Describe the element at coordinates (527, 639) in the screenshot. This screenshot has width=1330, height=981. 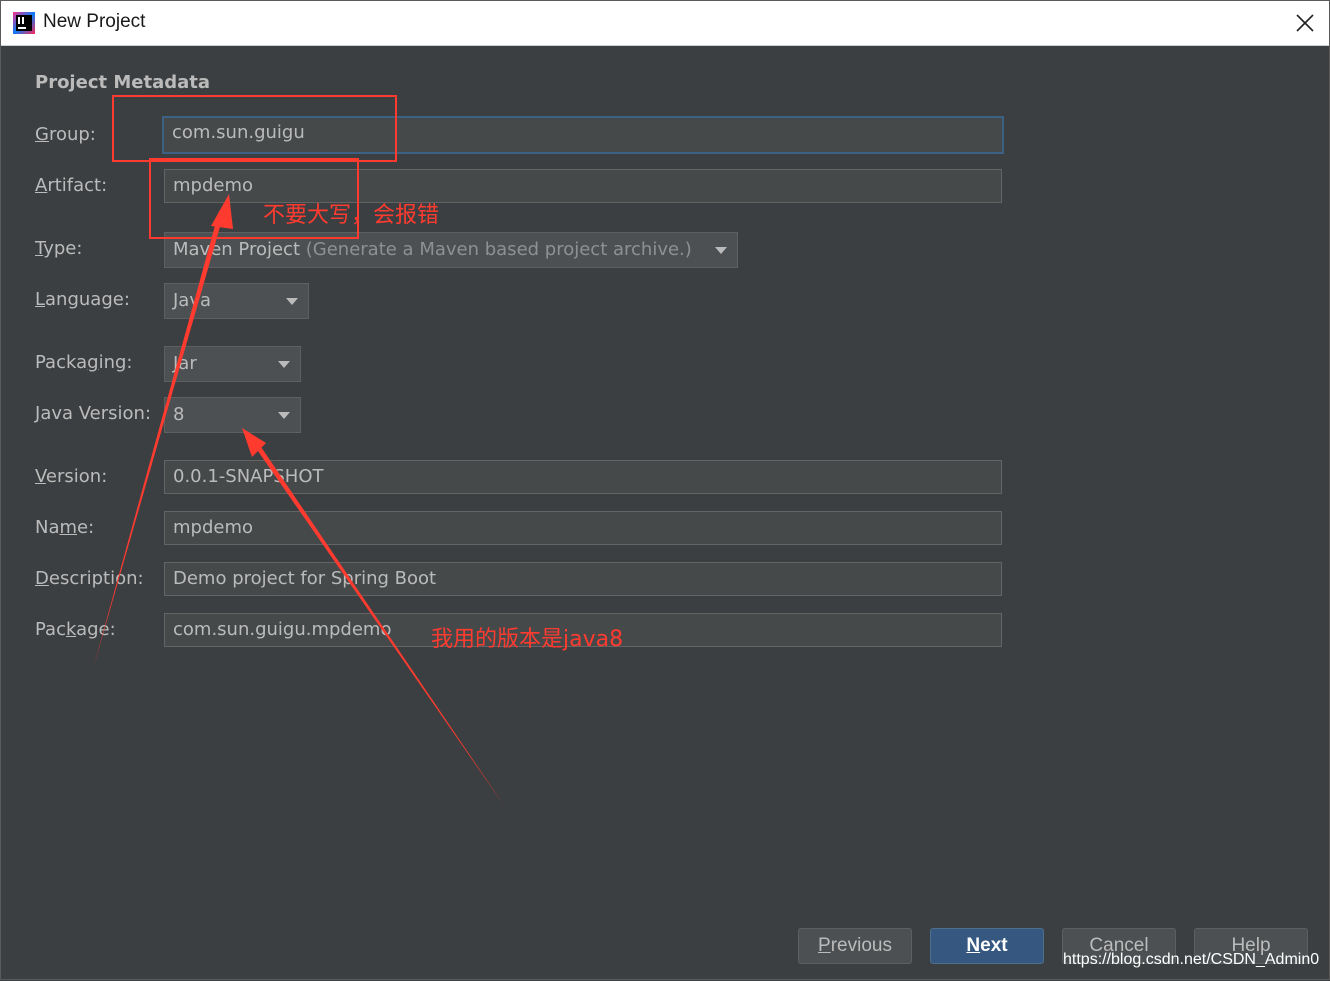
I see `java-version-annotation: 我用的版本是java8` at that location.